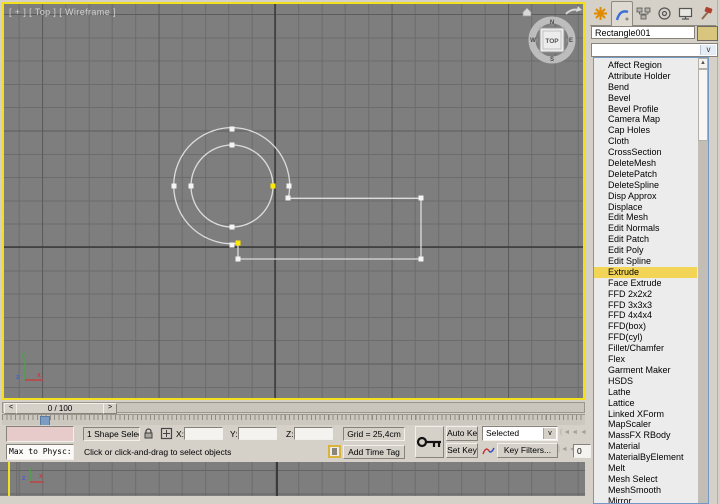  What do you see at coordinates (111, 434) in the screenshot?
I see `selection-status: 1 Shape Selected` at bounding box center [111, 434].